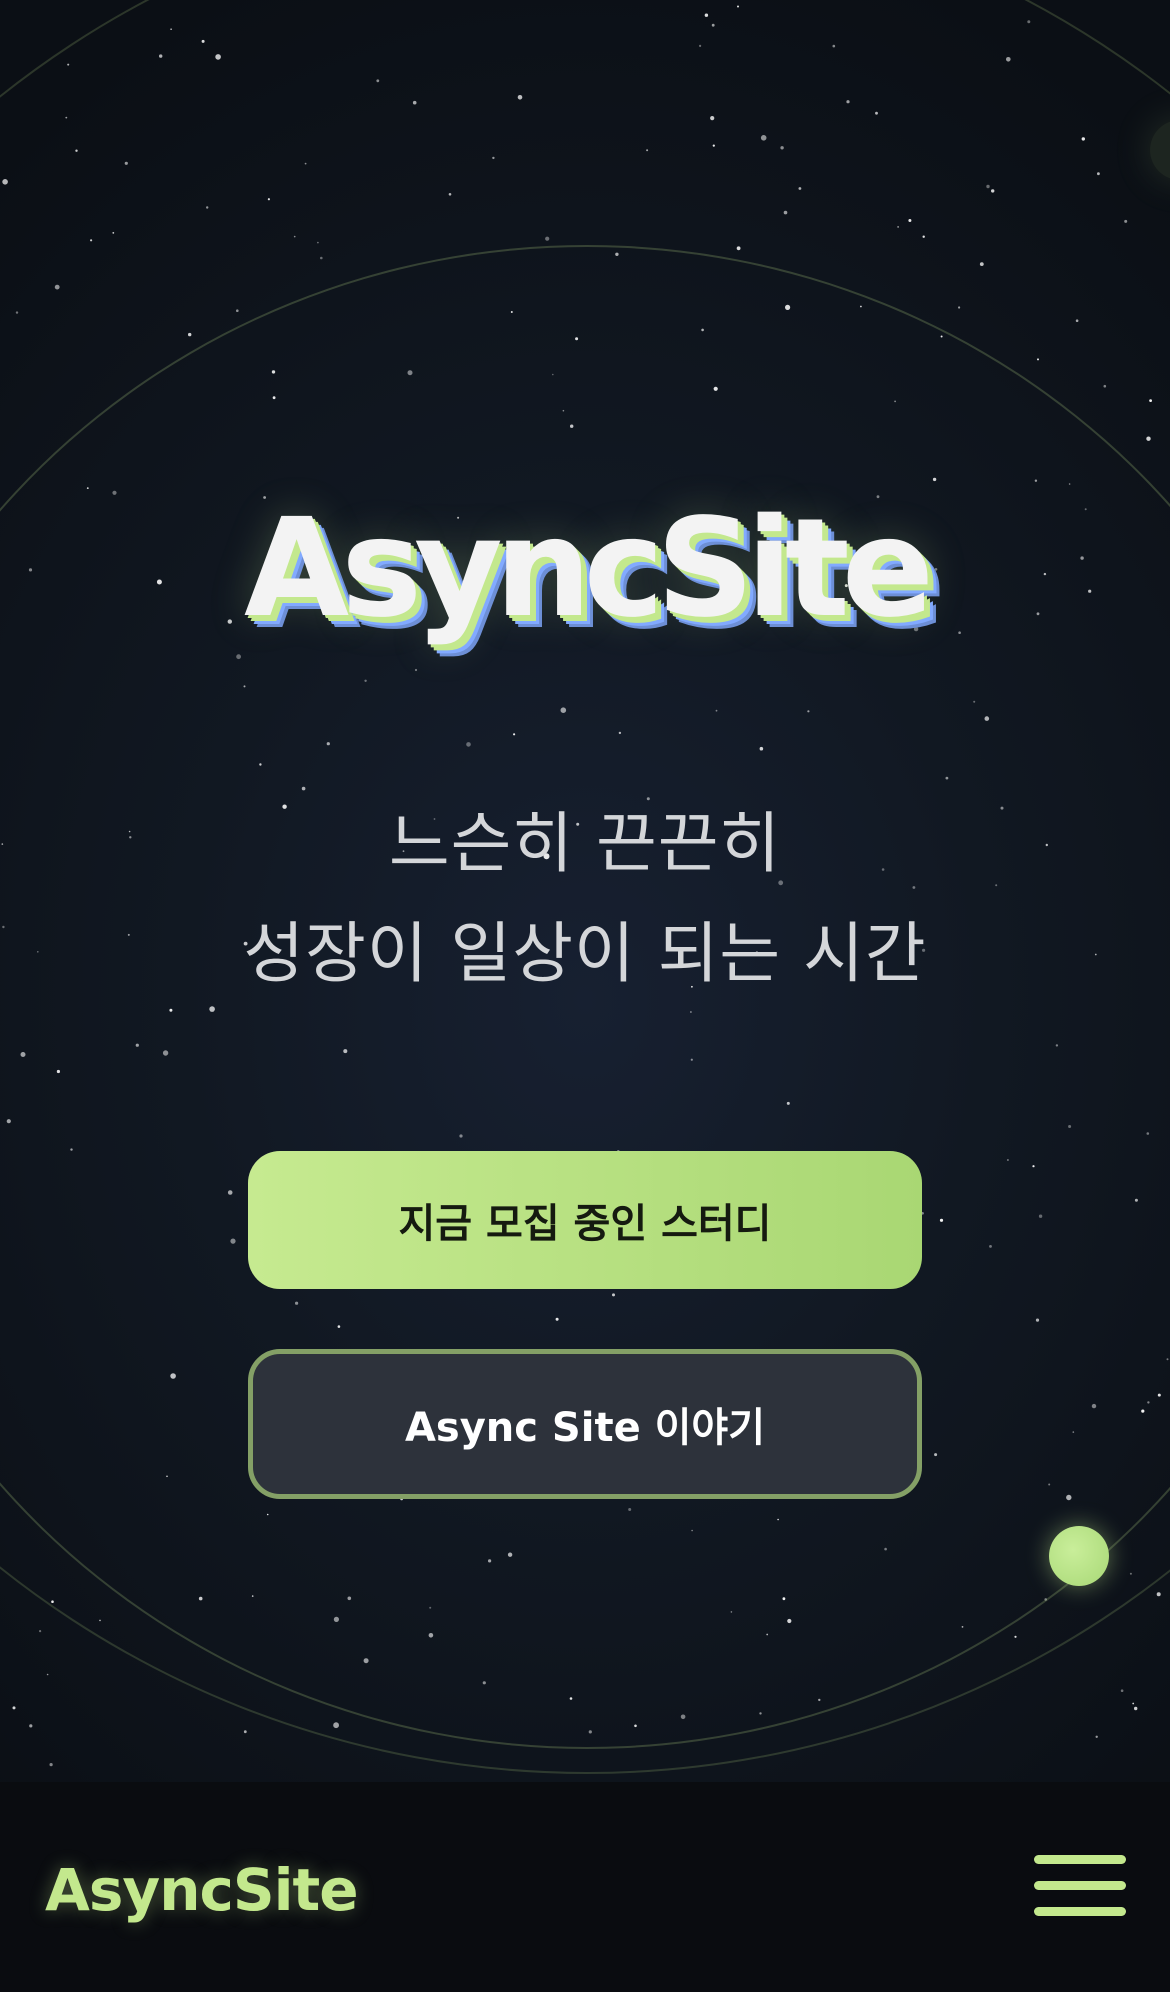 The image size is (1170, 1992). Describe the element at coordinates (585, 1224) in the screenshot. I see `recruiting-studies-button-label: 지금 모집 중인 스터디` at that location.